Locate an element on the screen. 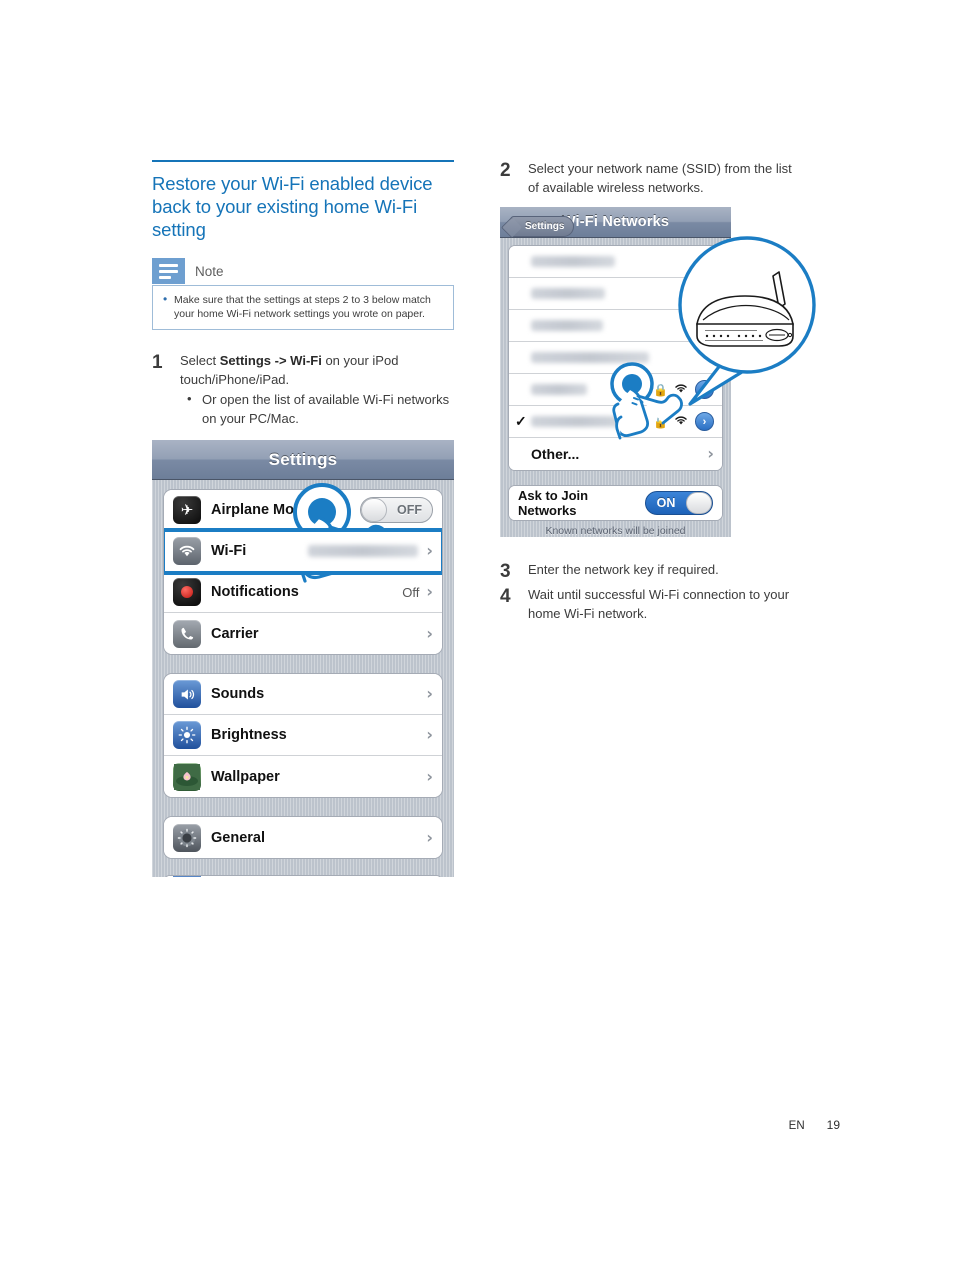 The width and height of the screenshot is (954, 1272). ask-to-join-label: Ask to Join Networks is located at coordinates (553, 503).